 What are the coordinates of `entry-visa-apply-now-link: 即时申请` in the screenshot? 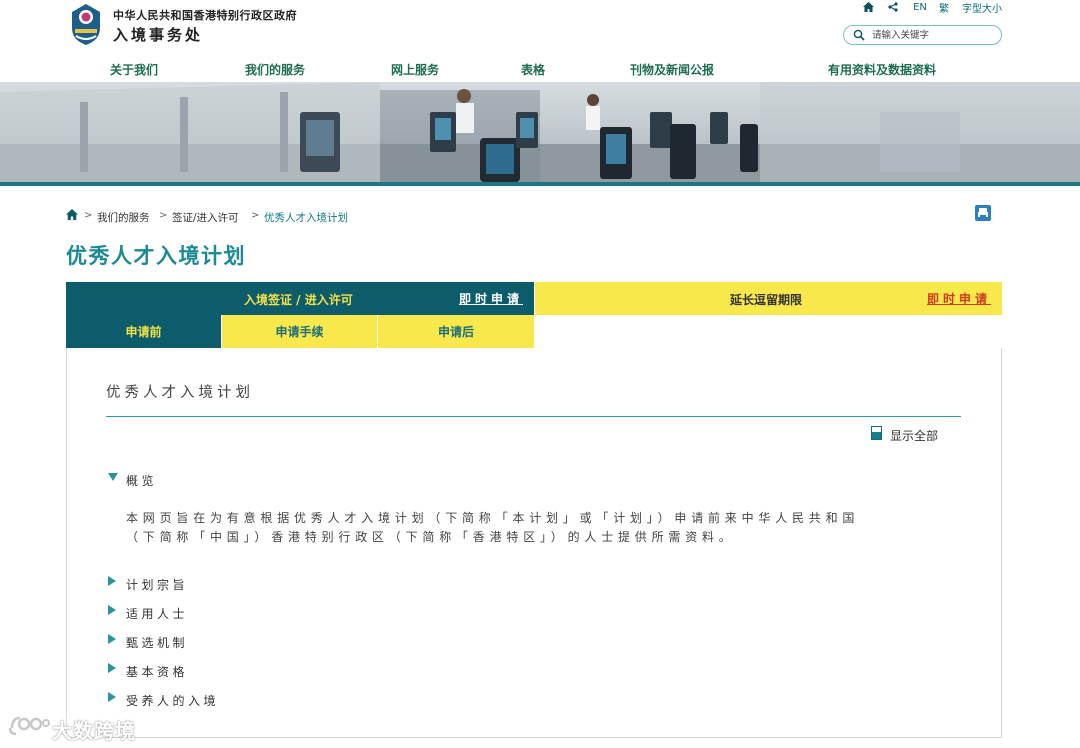 It's located at (491, 298).